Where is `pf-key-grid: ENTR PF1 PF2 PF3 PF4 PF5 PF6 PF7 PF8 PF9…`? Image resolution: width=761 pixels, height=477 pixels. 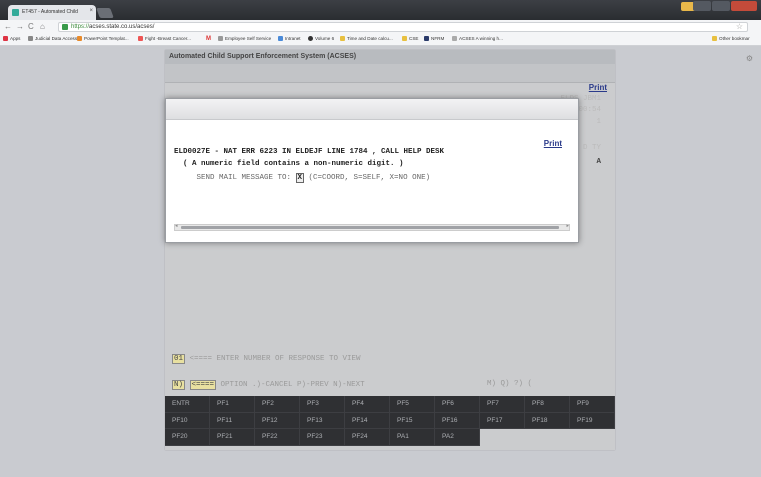
pf-key-grid: ENTR PF1 PF2 PF3 PF4 PF5 PF6 PF7 PF8 PF9… is located at coordinates (390, 421).